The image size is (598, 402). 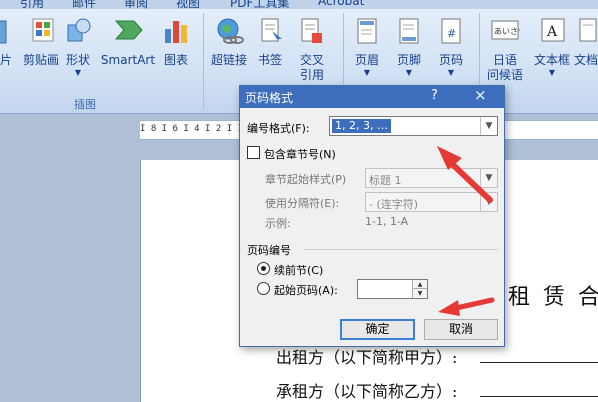 I want to click on annotation-arrows, so click(x=466, y=231).